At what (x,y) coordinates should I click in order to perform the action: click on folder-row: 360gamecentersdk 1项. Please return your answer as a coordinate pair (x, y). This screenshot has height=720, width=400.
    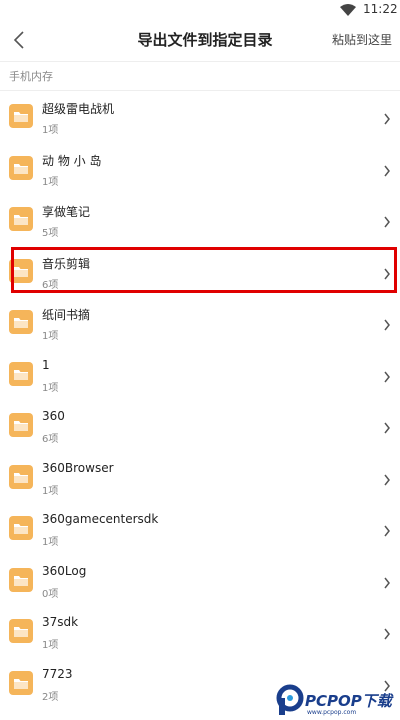
    Looking at the image, I should click on (200, 528).